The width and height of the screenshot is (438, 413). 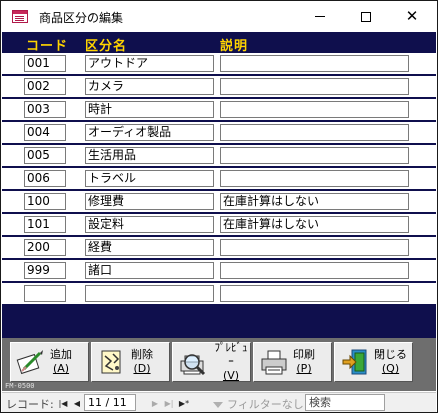 I want to click on name-field, so click(x=149, y=293).